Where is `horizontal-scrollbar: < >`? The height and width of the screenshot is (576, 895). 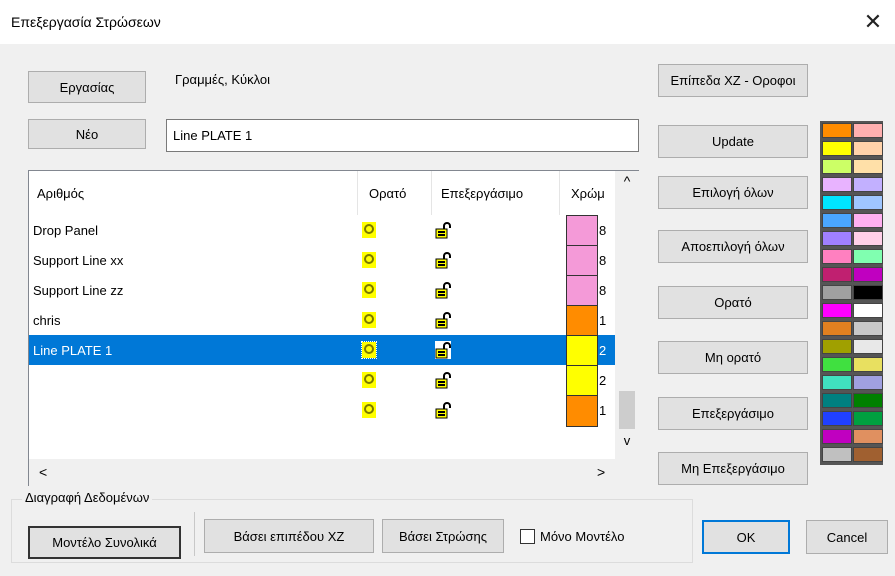 horizontal-scrollbar: < > is located at coordinates (334, 472).